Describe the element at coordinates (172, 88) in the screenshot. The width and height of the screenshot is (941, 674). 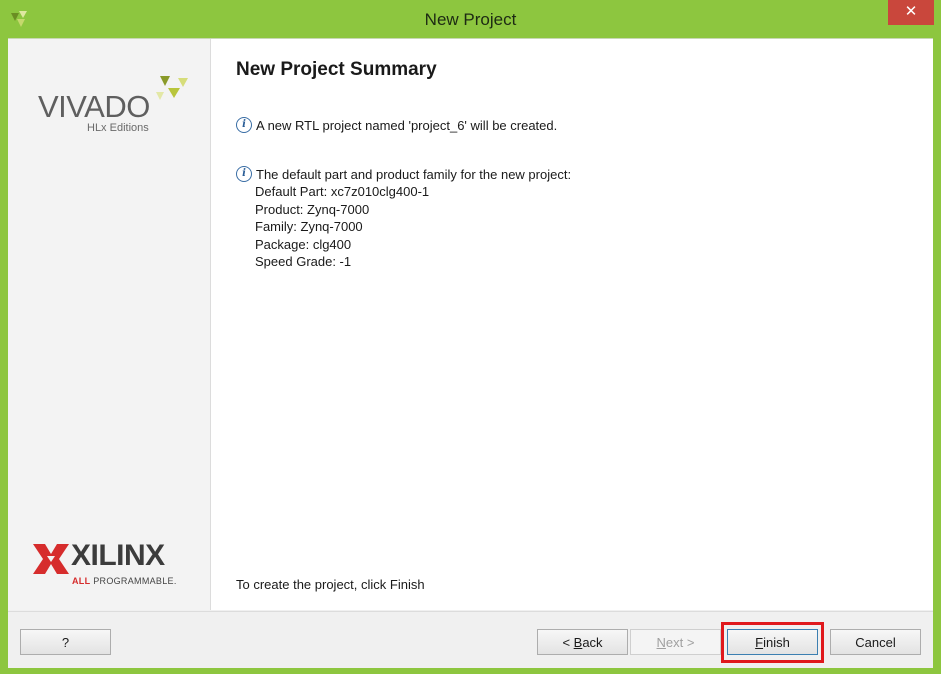
I see `vivado-leaf-icon` at that location.